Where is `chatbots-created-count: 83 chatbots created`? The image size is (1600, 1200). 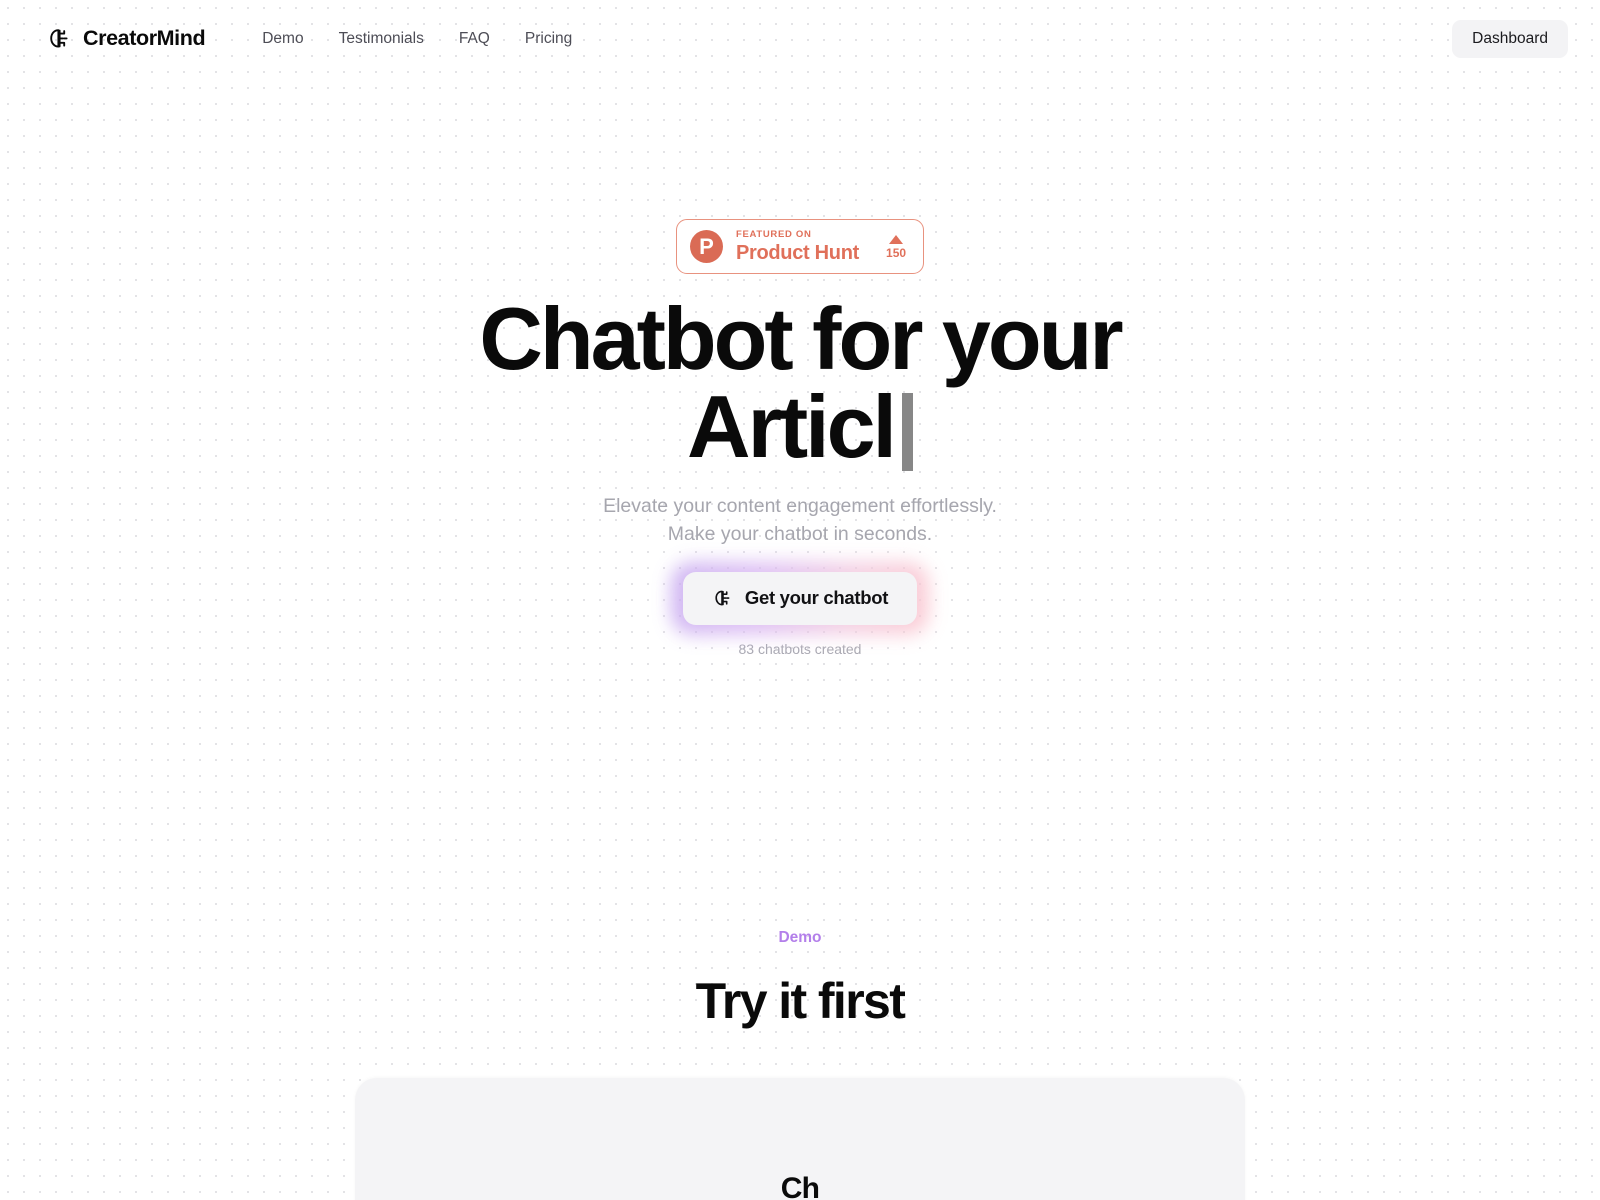 chatbots-created-count: 83 chatbots created is located at coordinates (800, 649).